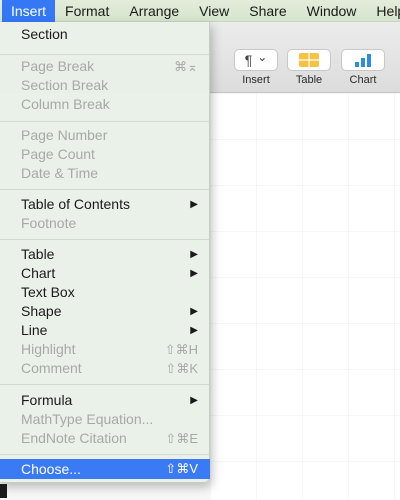 This screenshot has width=400, height=500. I want to click on menu-item-highlight: Highlight ⇧⌘H, so click(109, 349).